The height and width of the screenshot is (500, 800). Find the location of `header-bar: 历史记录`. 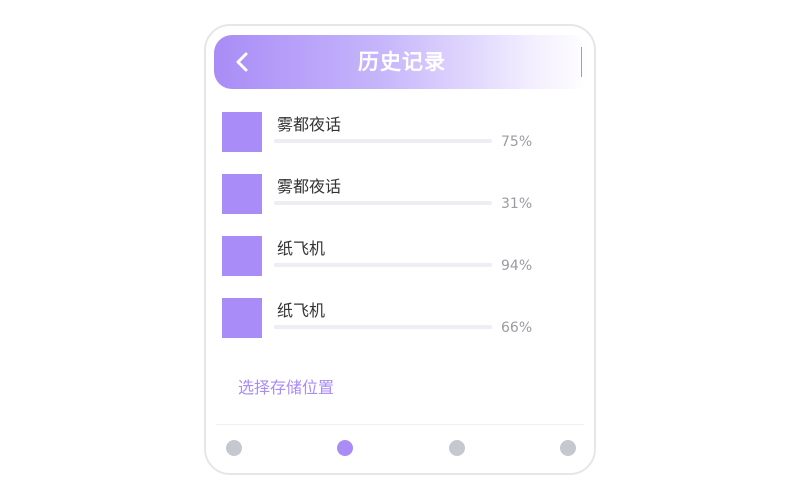

header-bar: 历史记录 is located at coordinates (402, 62).